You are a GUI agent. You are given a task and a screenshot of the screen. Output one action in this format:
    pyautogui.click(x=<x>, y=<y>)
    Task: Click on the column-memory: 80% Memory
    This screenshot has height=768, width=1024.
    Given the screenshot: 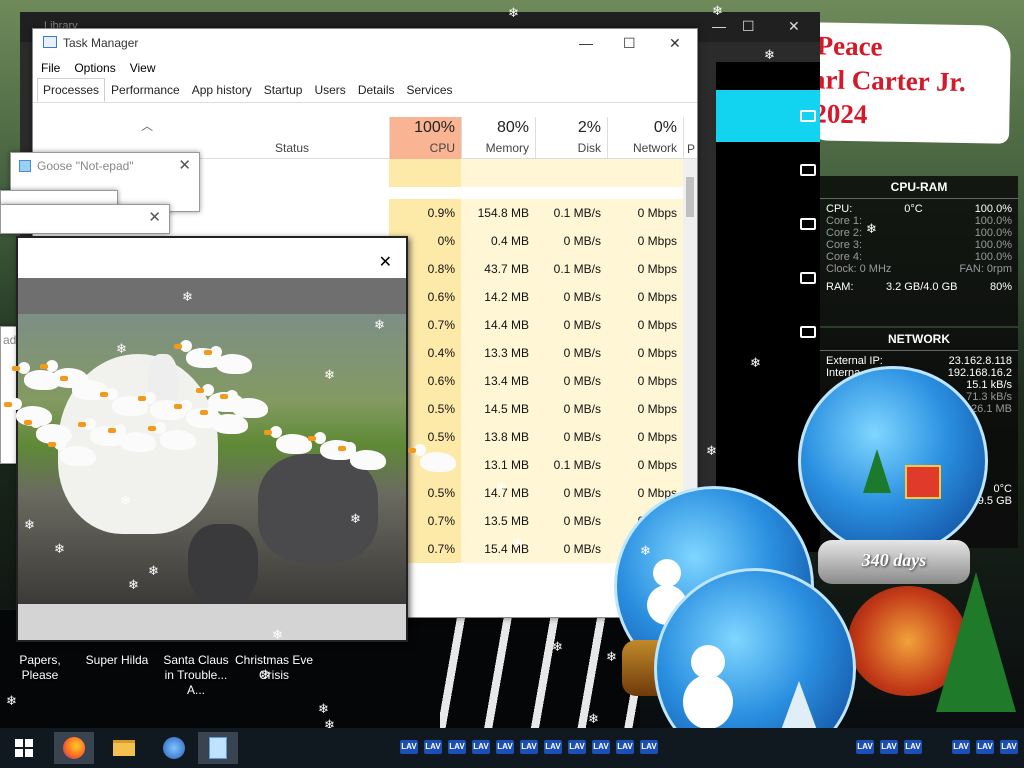 What is the action you would take?
    pyautogui.click(x=498, y=138)
    